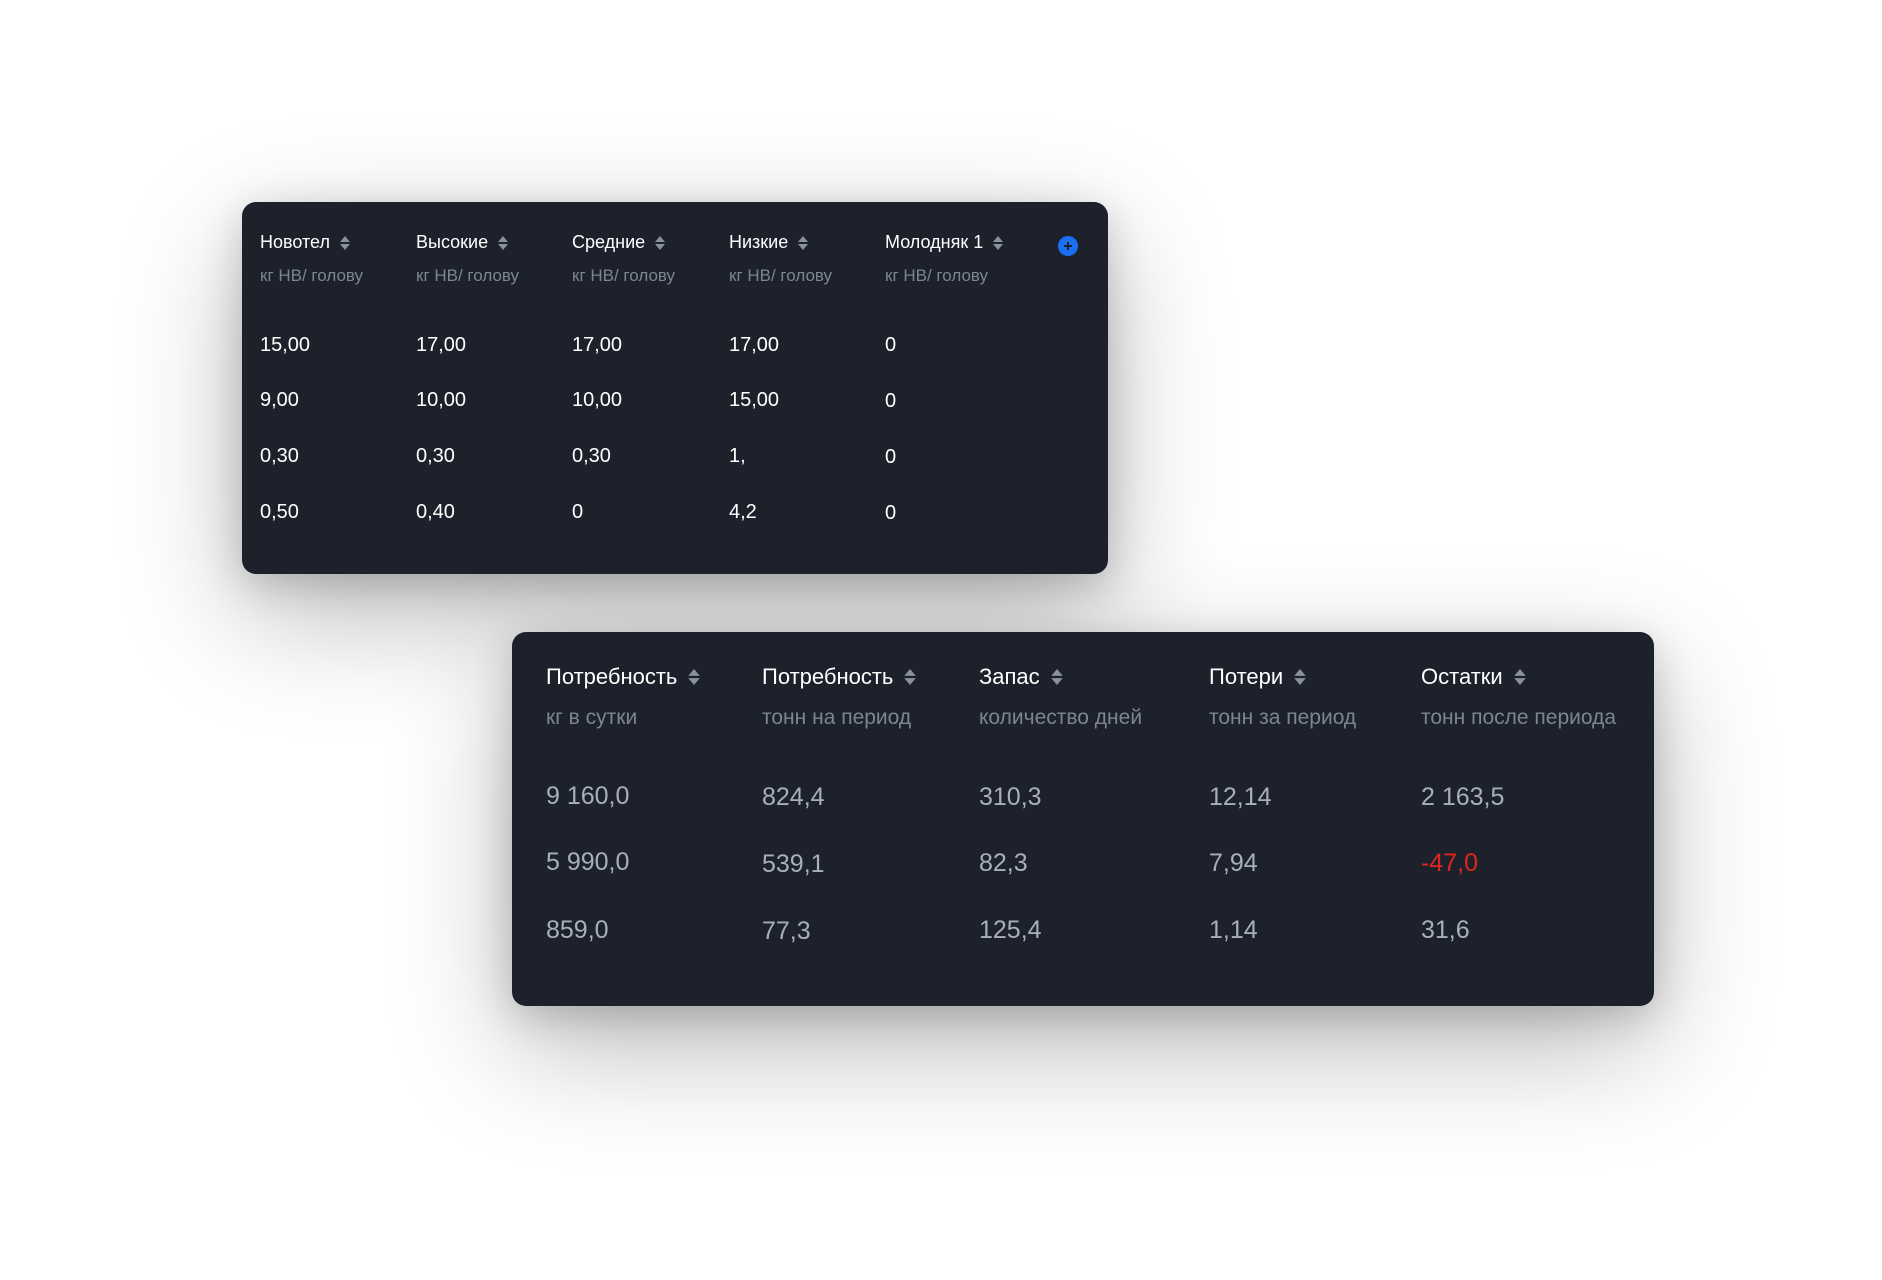  Describe the element at coordinates (1445, 930) in the screenshot. I see `table-cell: 31,6` at that location.